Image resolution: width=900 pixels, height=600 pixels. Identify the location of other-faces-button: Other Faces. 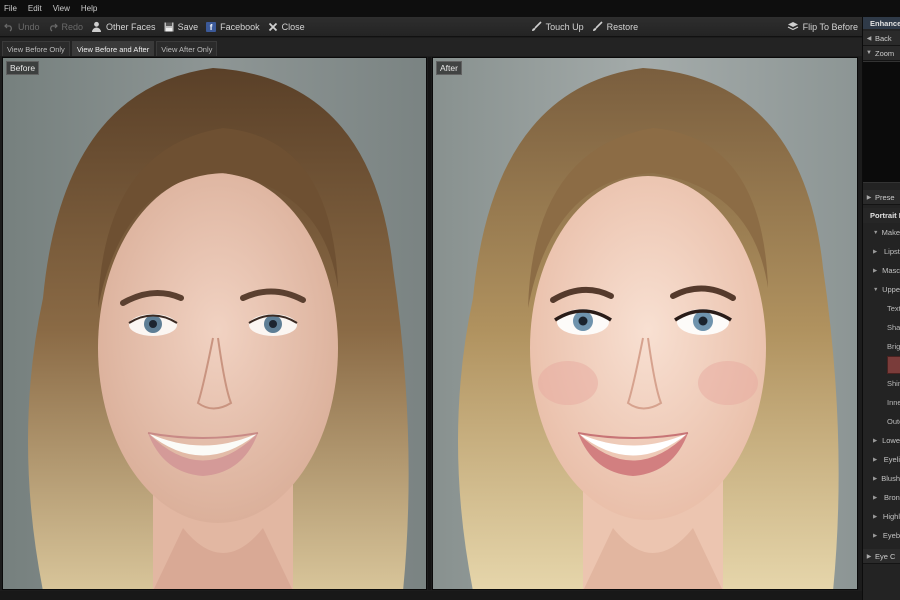
(123, 27).